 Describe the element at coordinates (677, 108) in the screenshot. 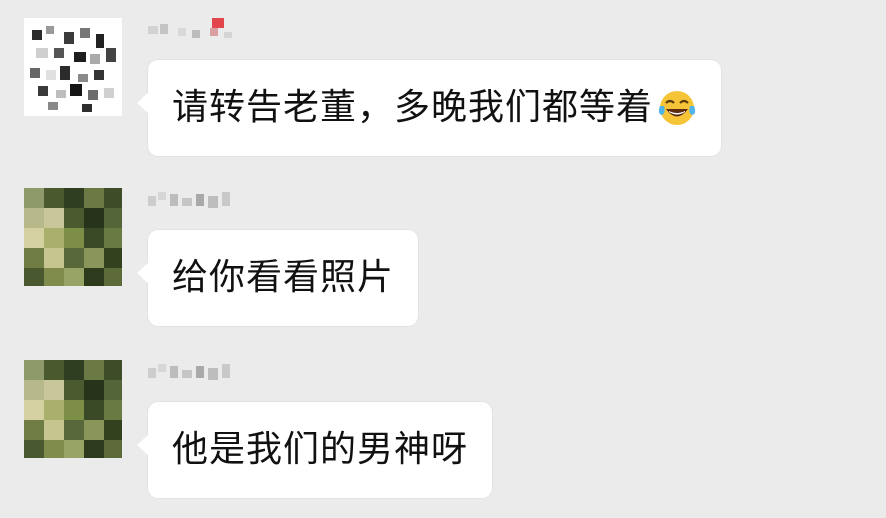

I see `tears-of-joy-emoji-icon` at that location.